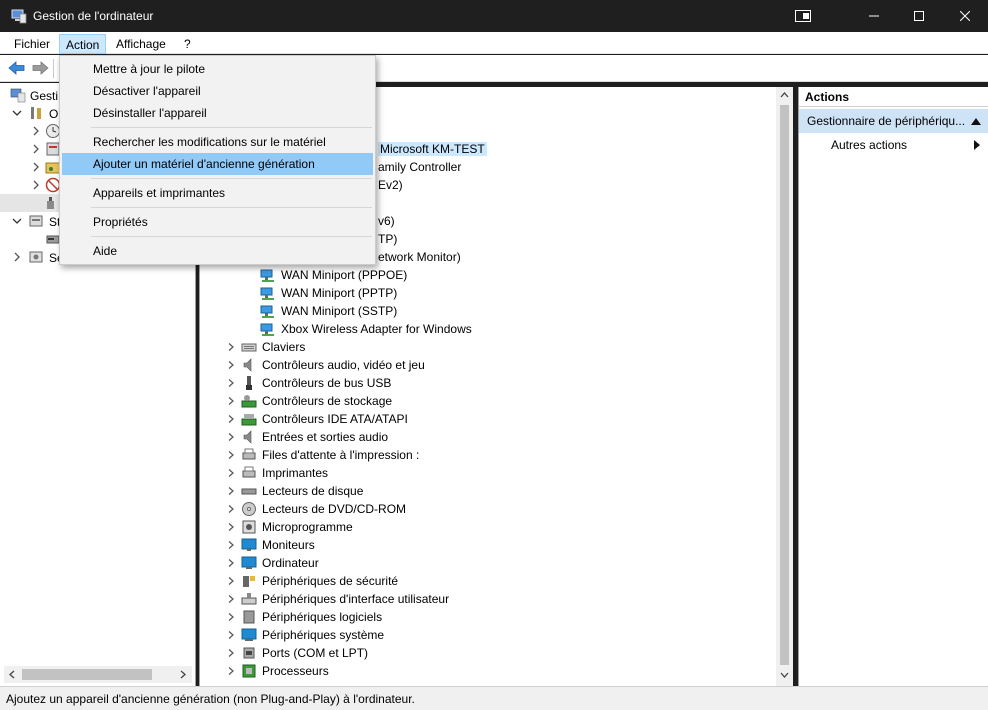 This screenshot has height=710, width=988. I want to click on tree-category-storage: Contrôleurs de stockage, so click(488, 401).